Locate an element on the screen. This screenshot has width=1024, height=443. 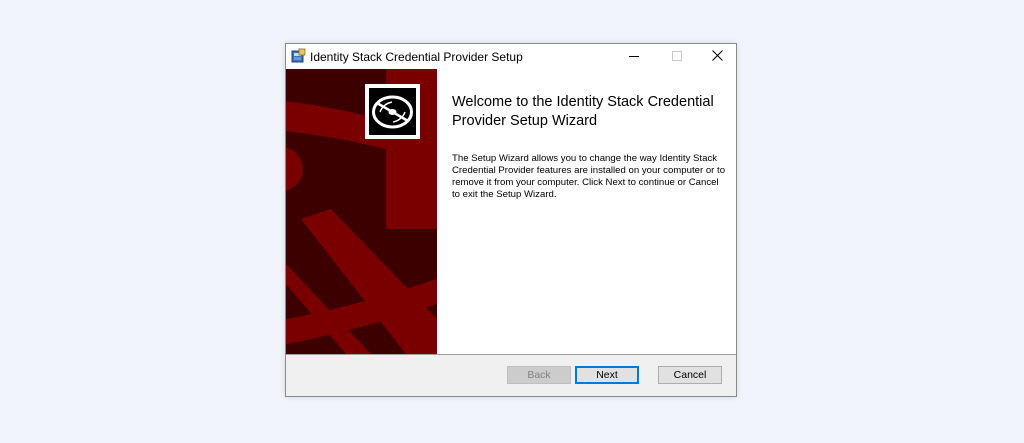
maximize-icon is located at coordinates (677, 57).